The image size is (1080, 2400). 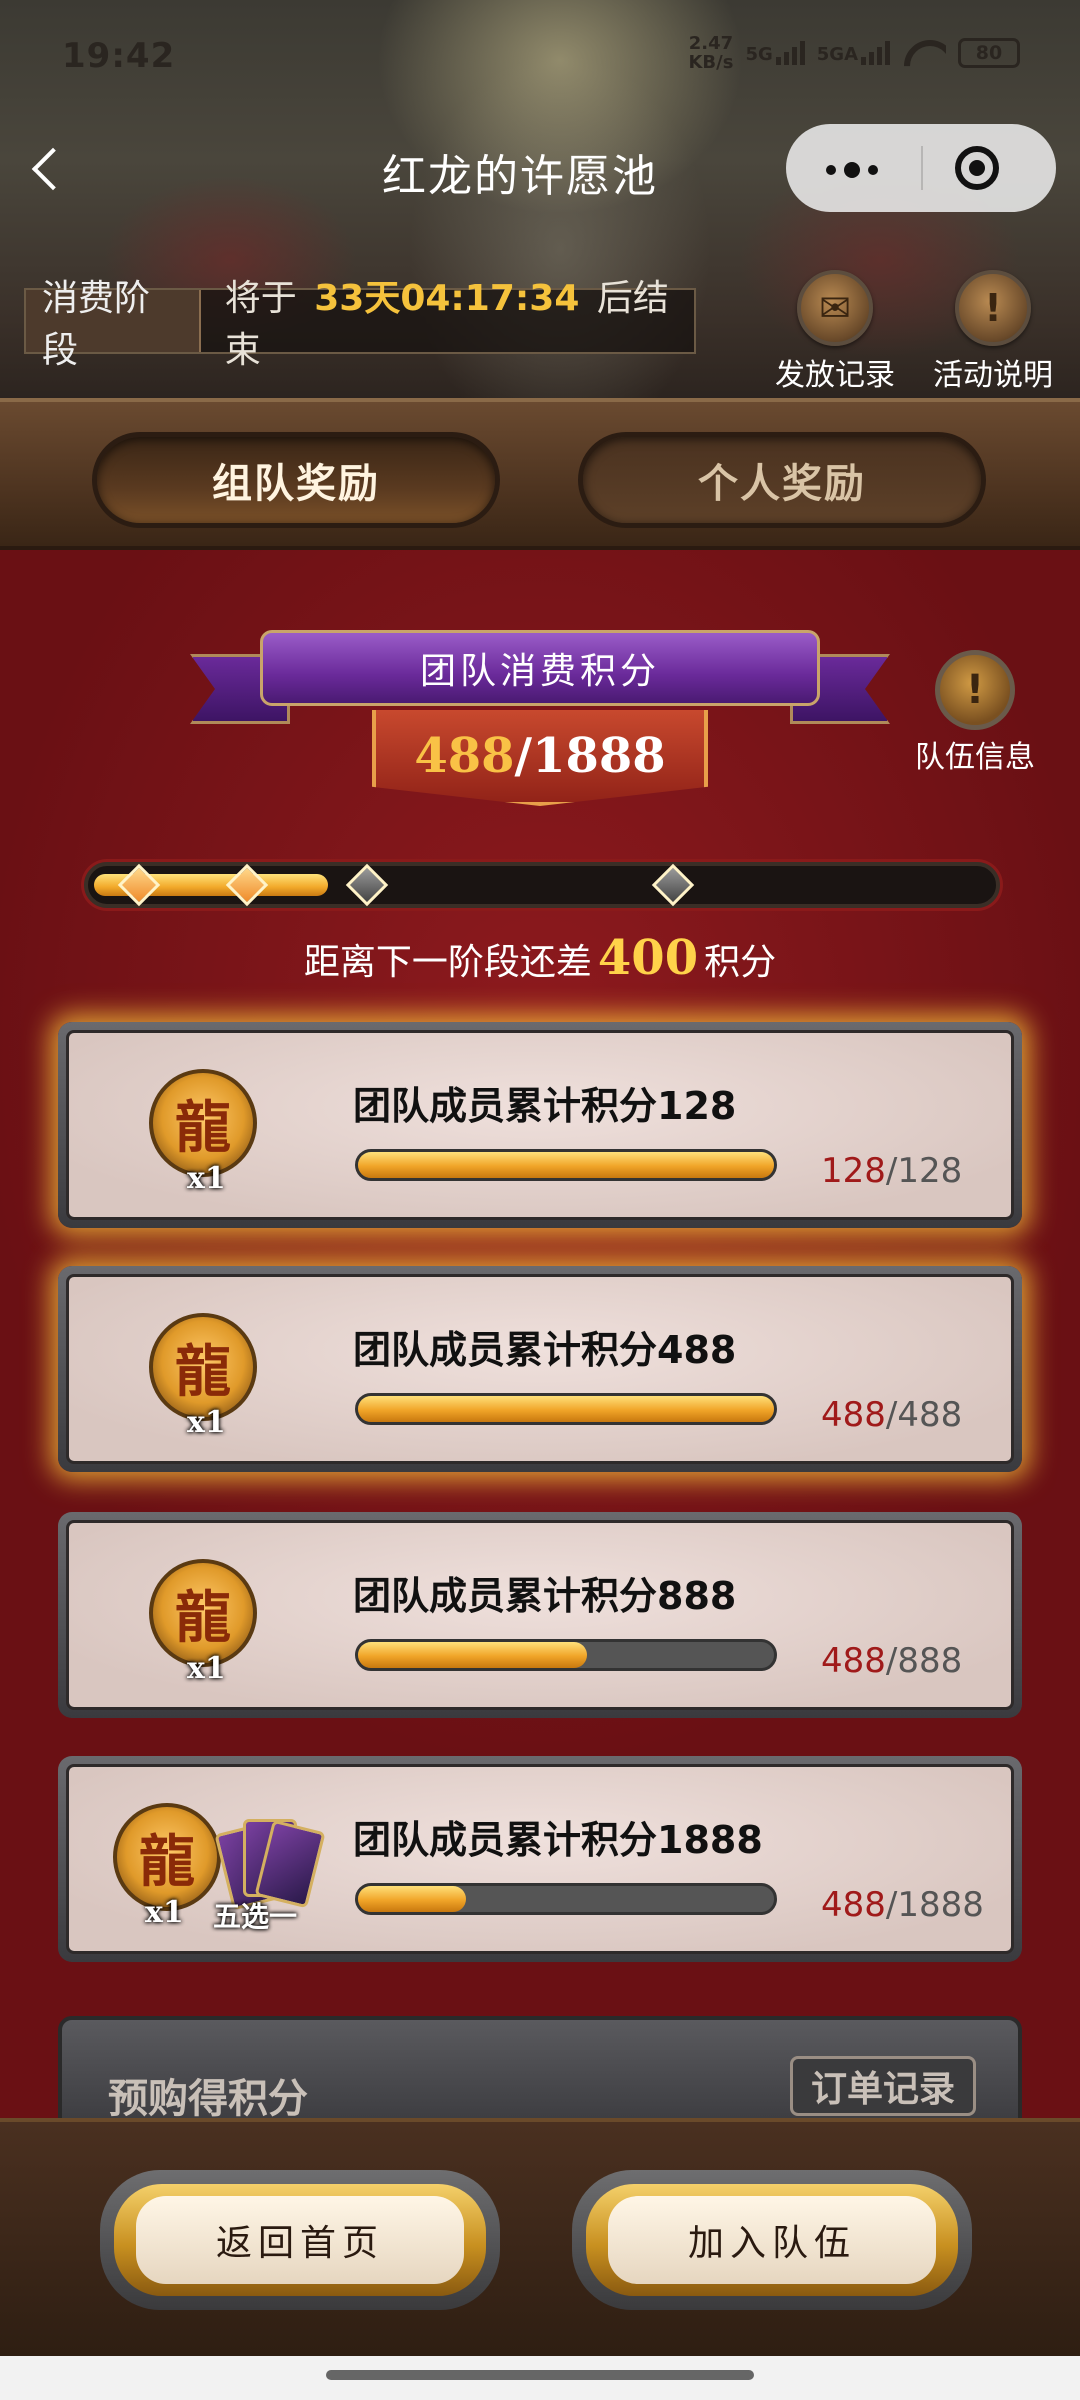 I want to click on wifi-icon, so click(x=924, y=53).